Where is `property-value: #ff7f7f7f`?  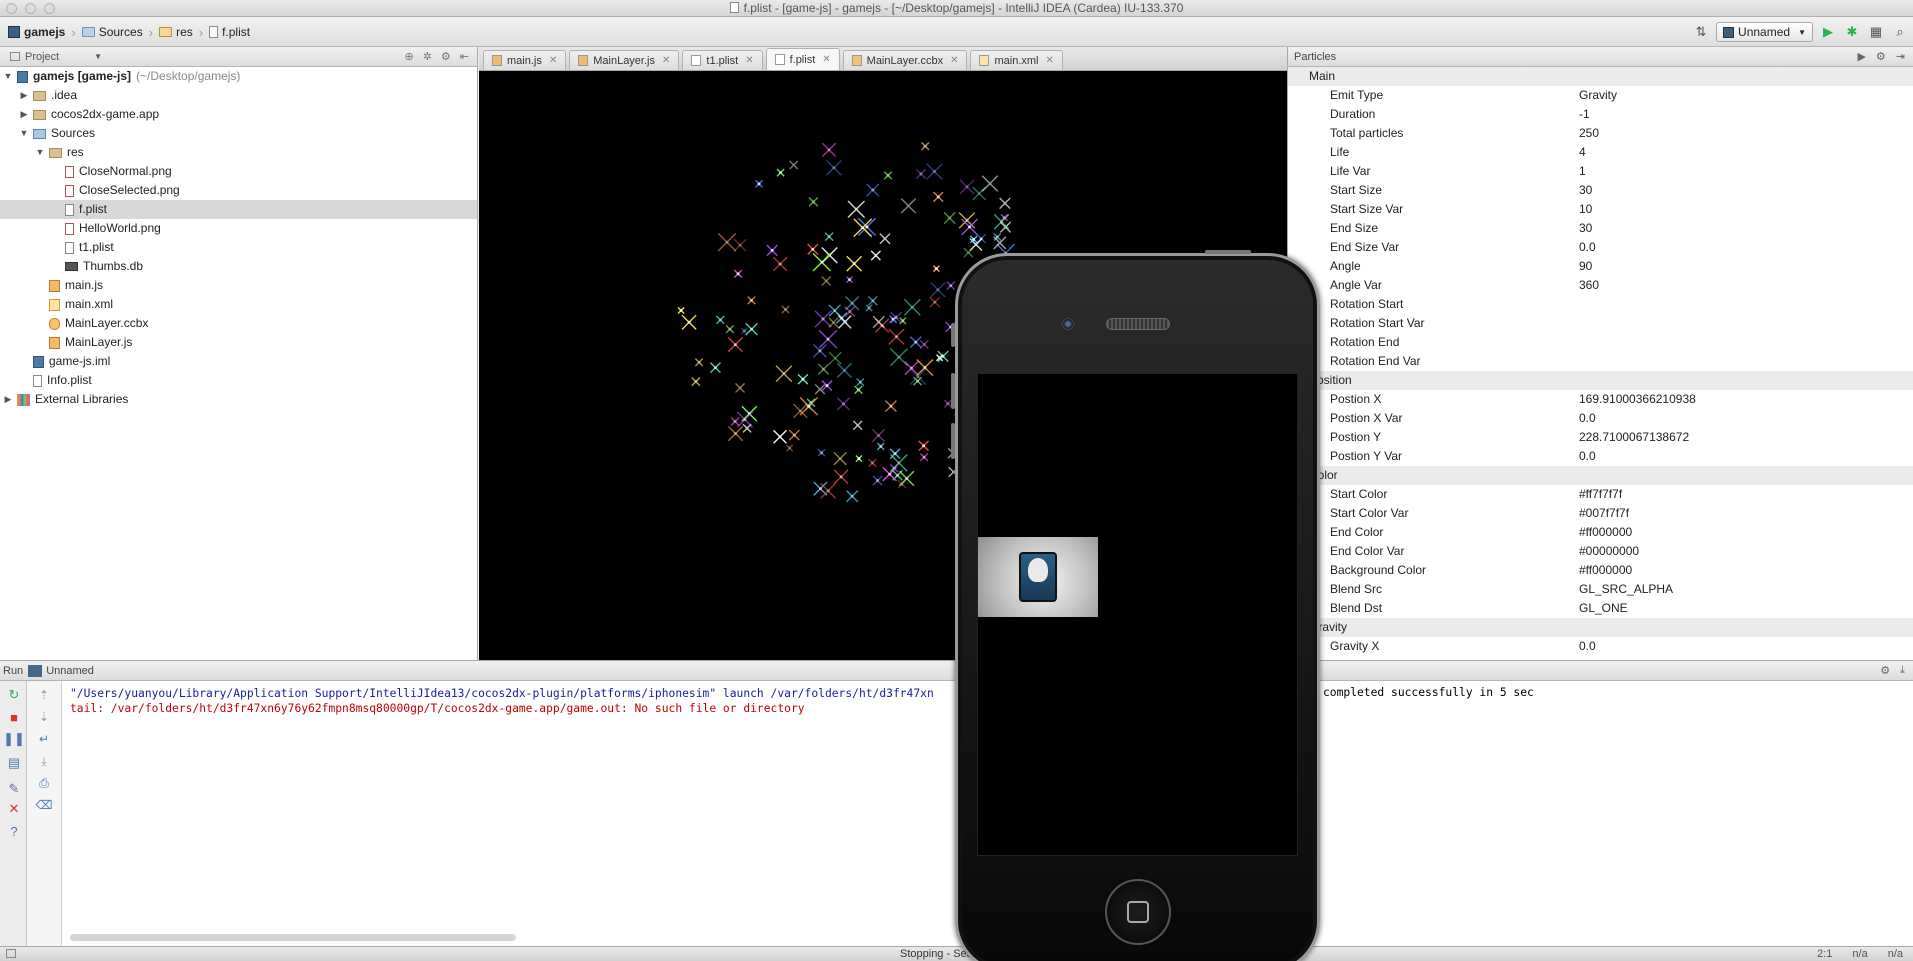
property-value: #ff7f7f7f is located at coordinates (1746, 494).